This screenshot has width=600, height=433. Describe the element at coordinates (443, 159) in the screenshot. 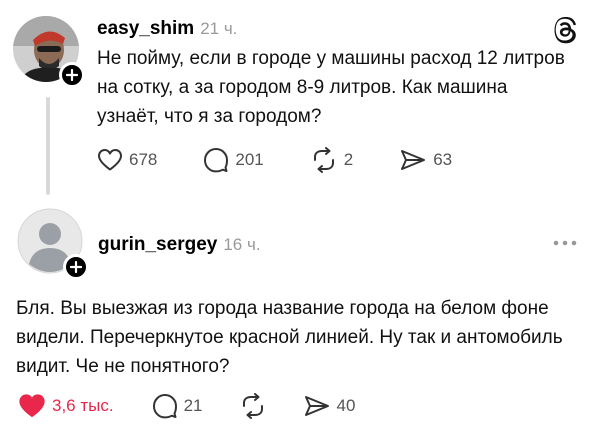

I see `share-count: 63` at that location.